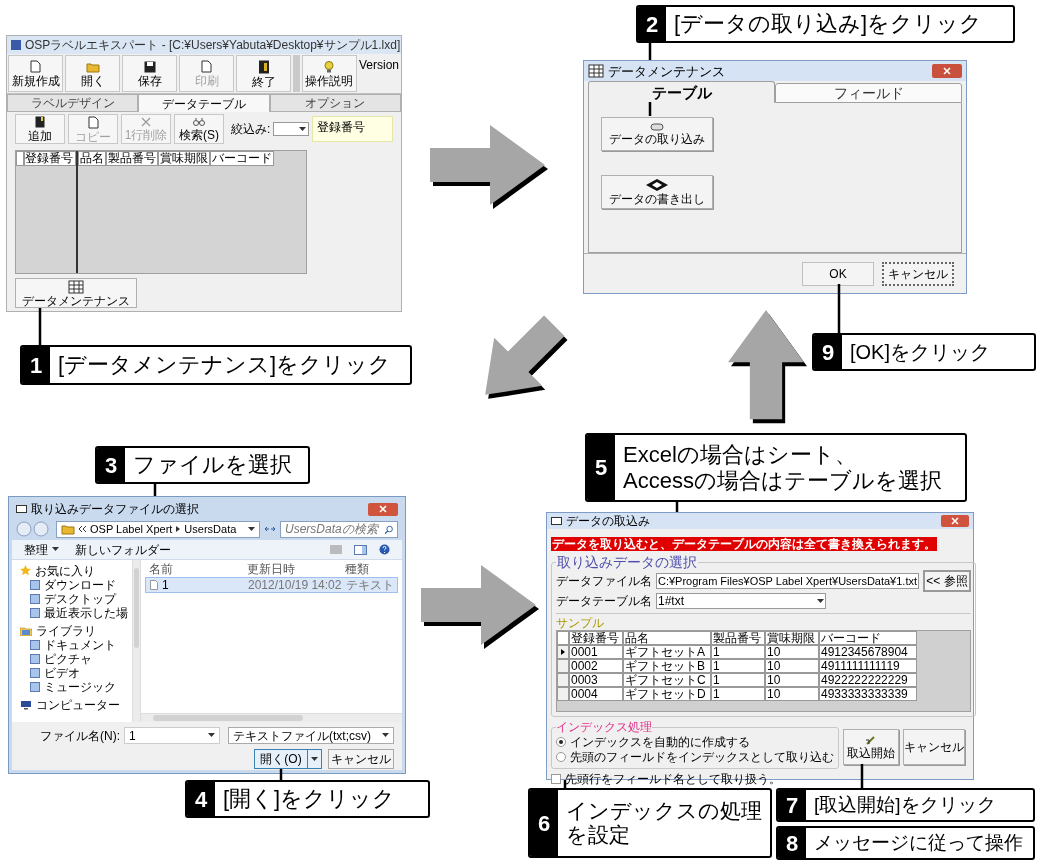 The height and width of the screenshot is (861, 1037). Describe the element at coordinates (315, 759) in the screenshot. I see `open-menu-button` at that location.